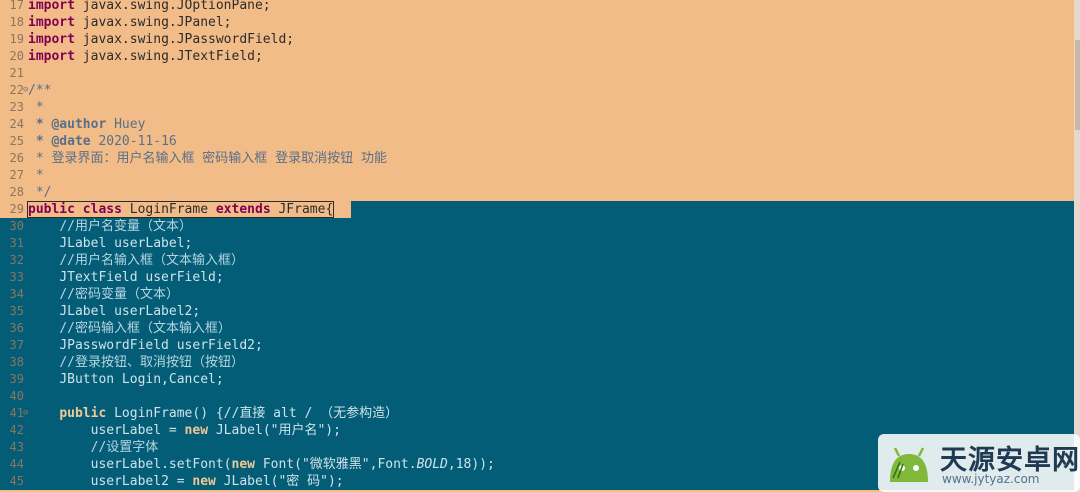 The height and width of the screenshot is (492, 1080). I want to click on line-number: 45, so click(16, 481).